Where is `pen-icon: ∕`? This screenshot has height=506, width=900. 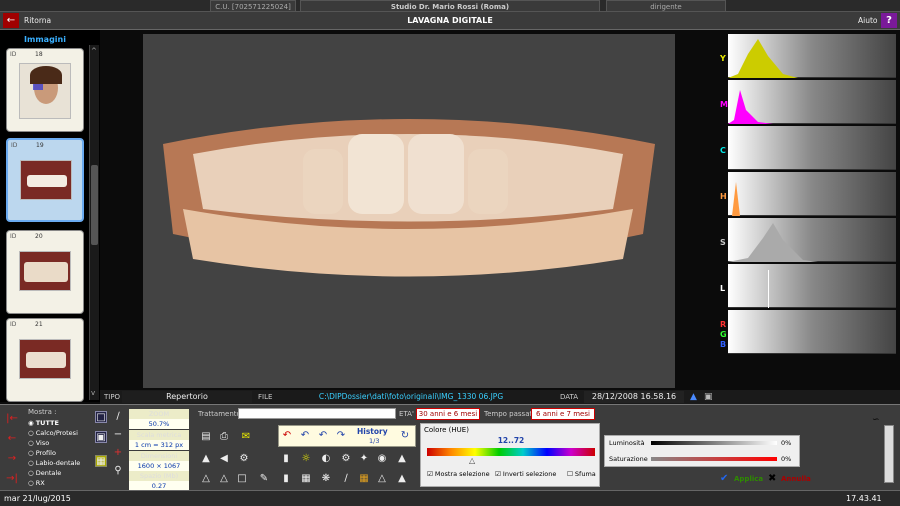
pen-icon: ∕ is located at coordinates (118, 417).